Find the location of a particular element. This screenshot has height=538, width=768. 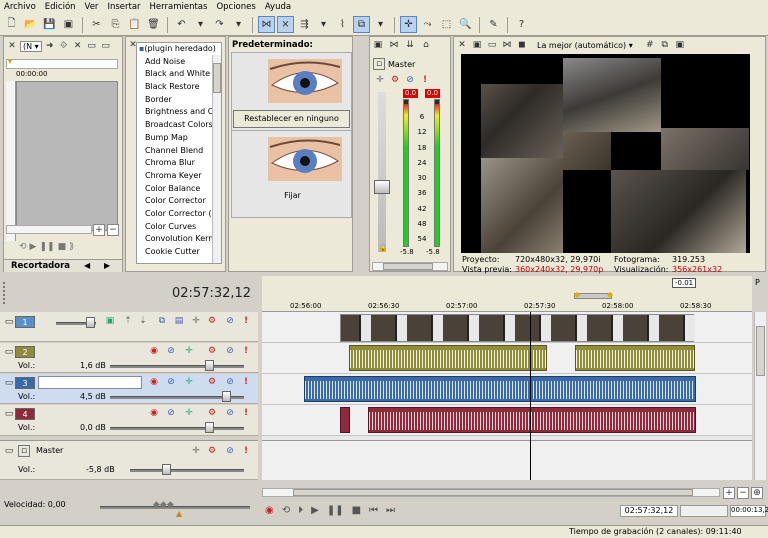

panel-properties-icon: ▣ is located at coordinates (378, 45).